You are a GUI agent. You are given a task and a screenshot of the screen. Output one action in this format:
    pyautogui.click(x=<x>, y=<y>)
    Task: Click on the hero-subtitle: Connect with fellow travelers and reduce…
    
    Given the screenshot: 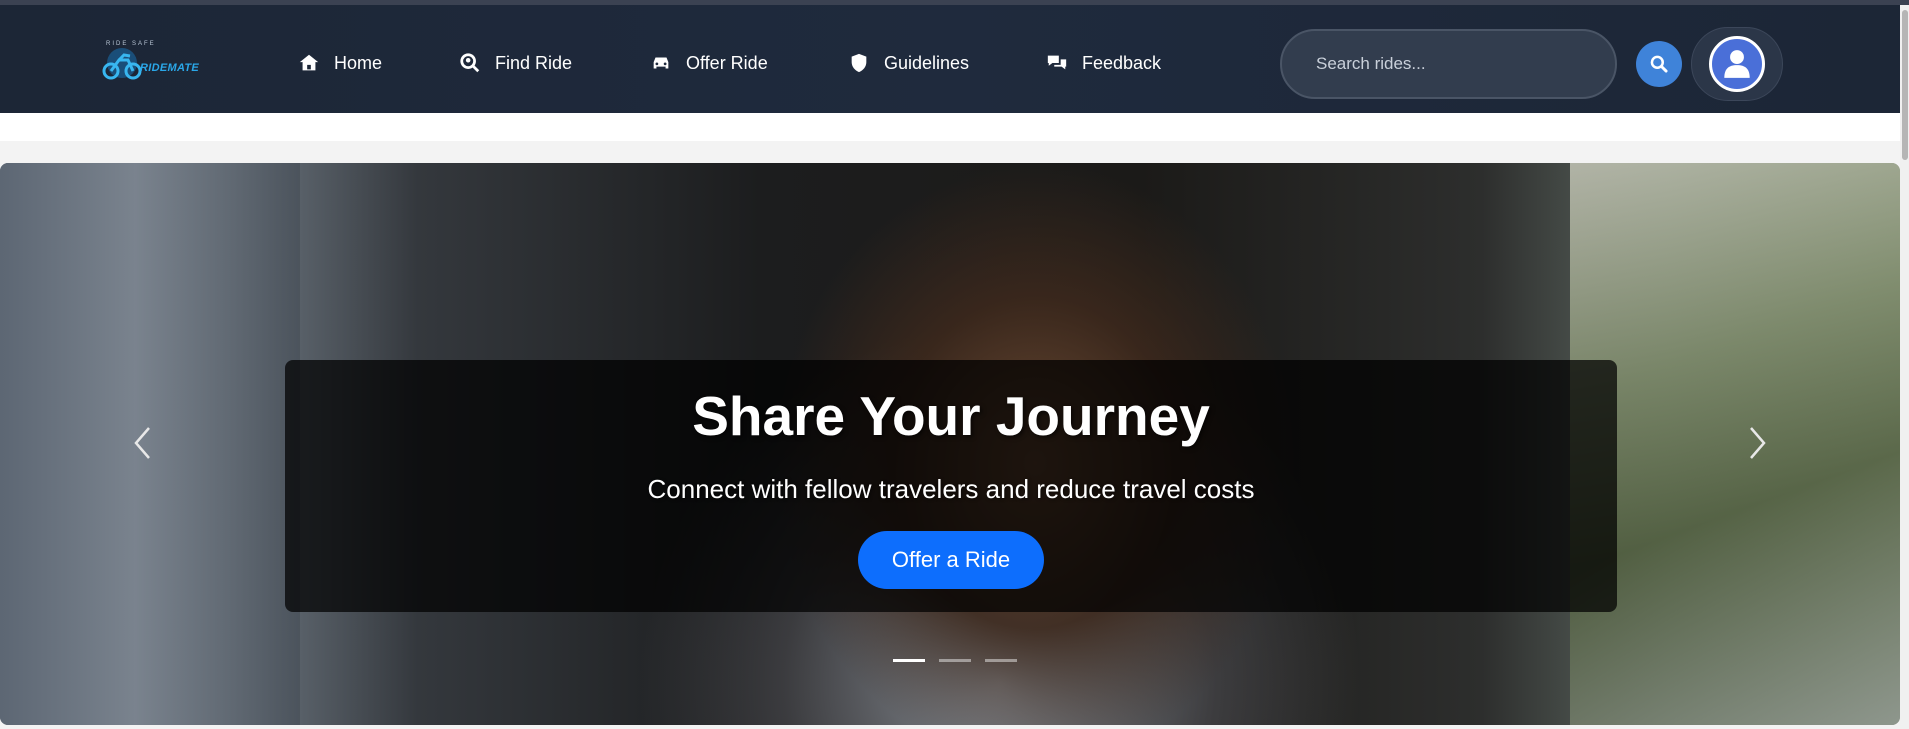 What is the action you would take?
    pyautogui.click(x=951, y=489)
    